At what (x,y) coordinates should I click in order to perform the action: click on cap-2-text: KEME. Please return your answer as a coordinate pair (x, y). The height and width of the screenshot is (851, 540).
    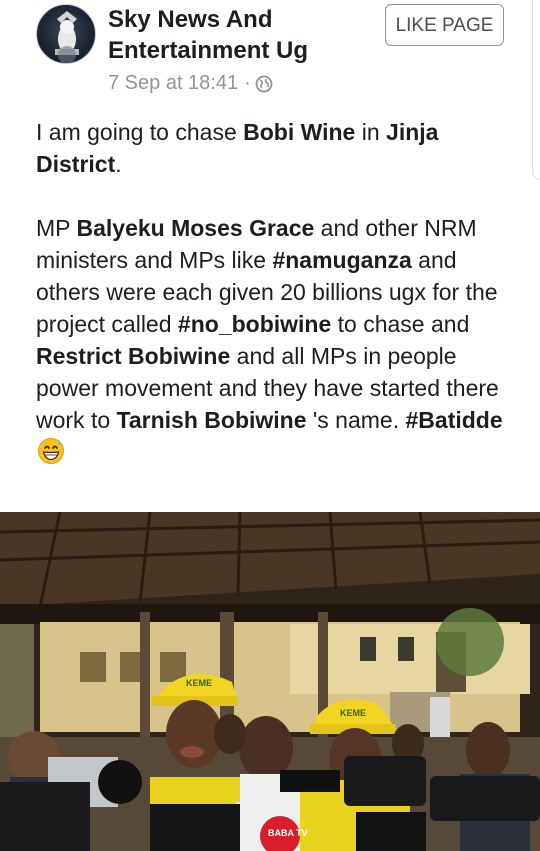
    Looking at the image, I should click on (353, 713).